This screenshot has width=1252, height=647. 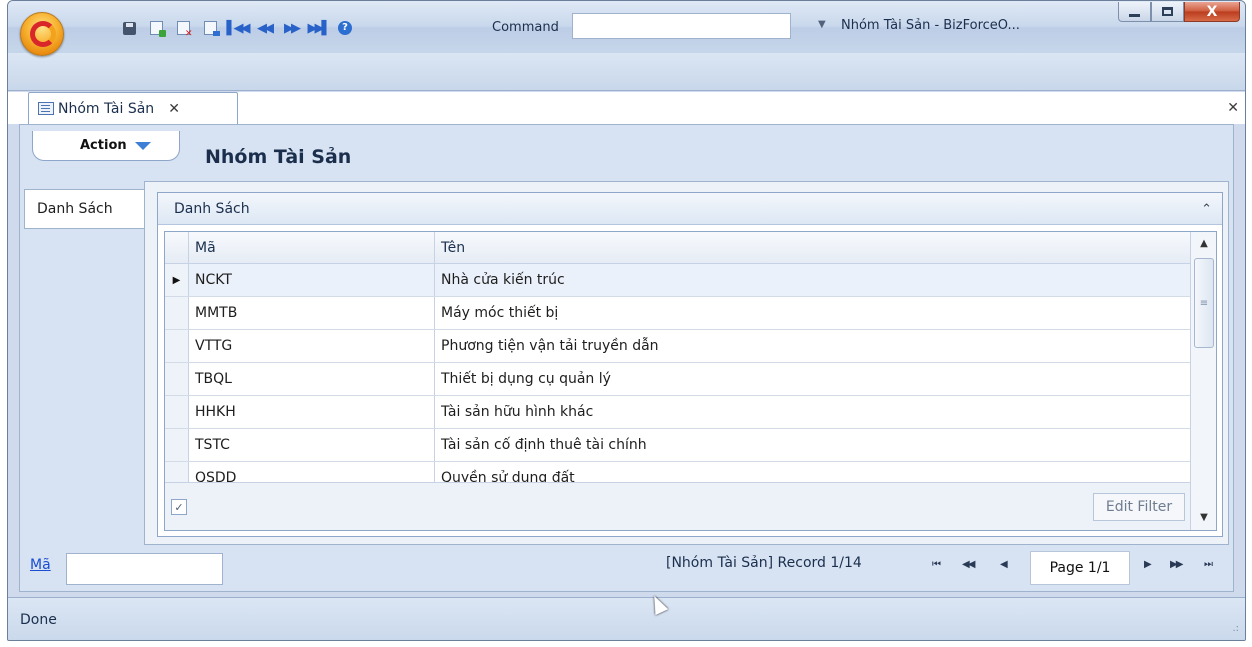 I want to click on grid-header: Mã Tên, so click(x=678, y=248).